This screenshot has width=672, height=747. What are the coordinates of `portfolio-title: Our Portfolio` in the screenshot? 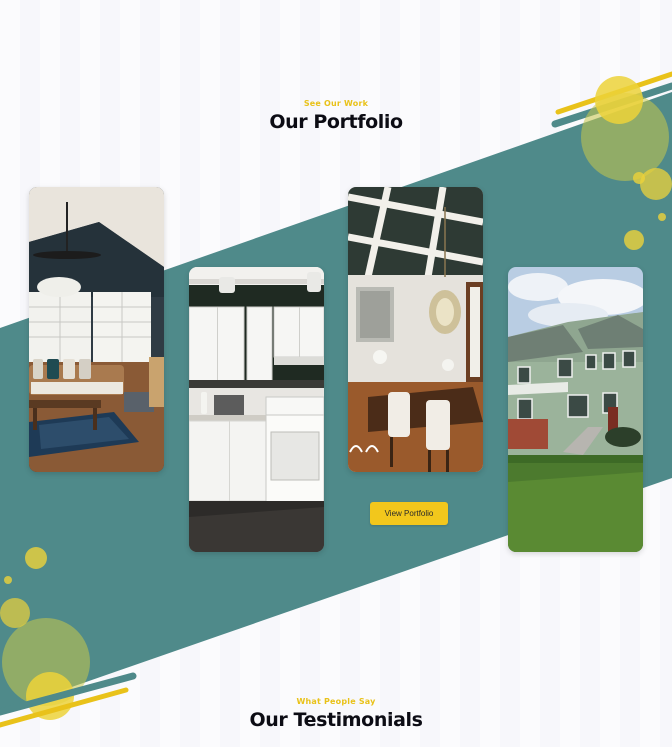 It's located at (336, 122).